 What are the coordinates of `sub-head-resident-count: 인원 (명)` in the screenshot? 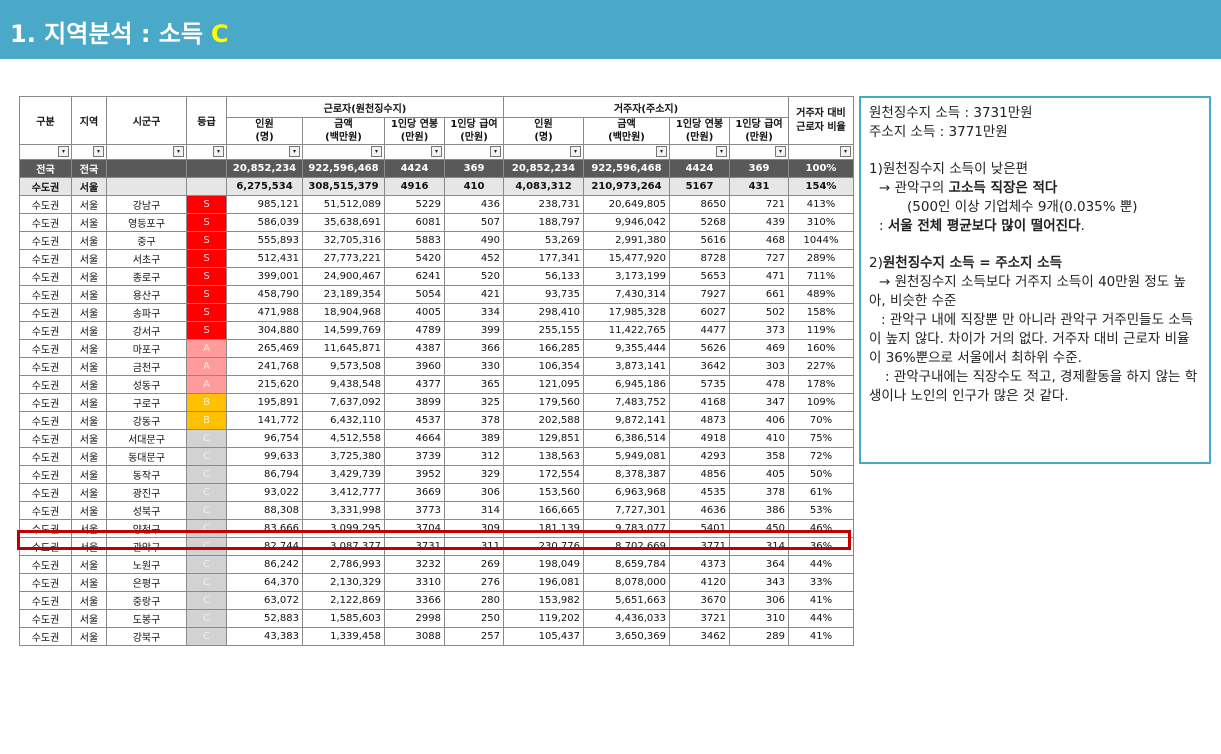 It's located at (543, 131).